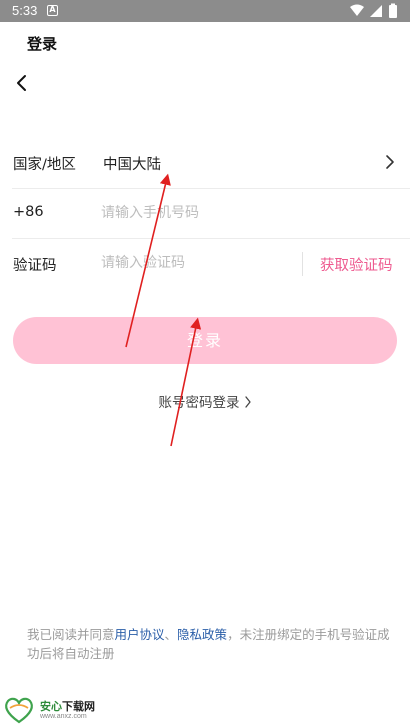 This screenshot has width=410, height=728. What do you see at coordinates (205, 11) in the screenshot?
I see `status-bar: 5:33 A` at bounding box center [205, 11].